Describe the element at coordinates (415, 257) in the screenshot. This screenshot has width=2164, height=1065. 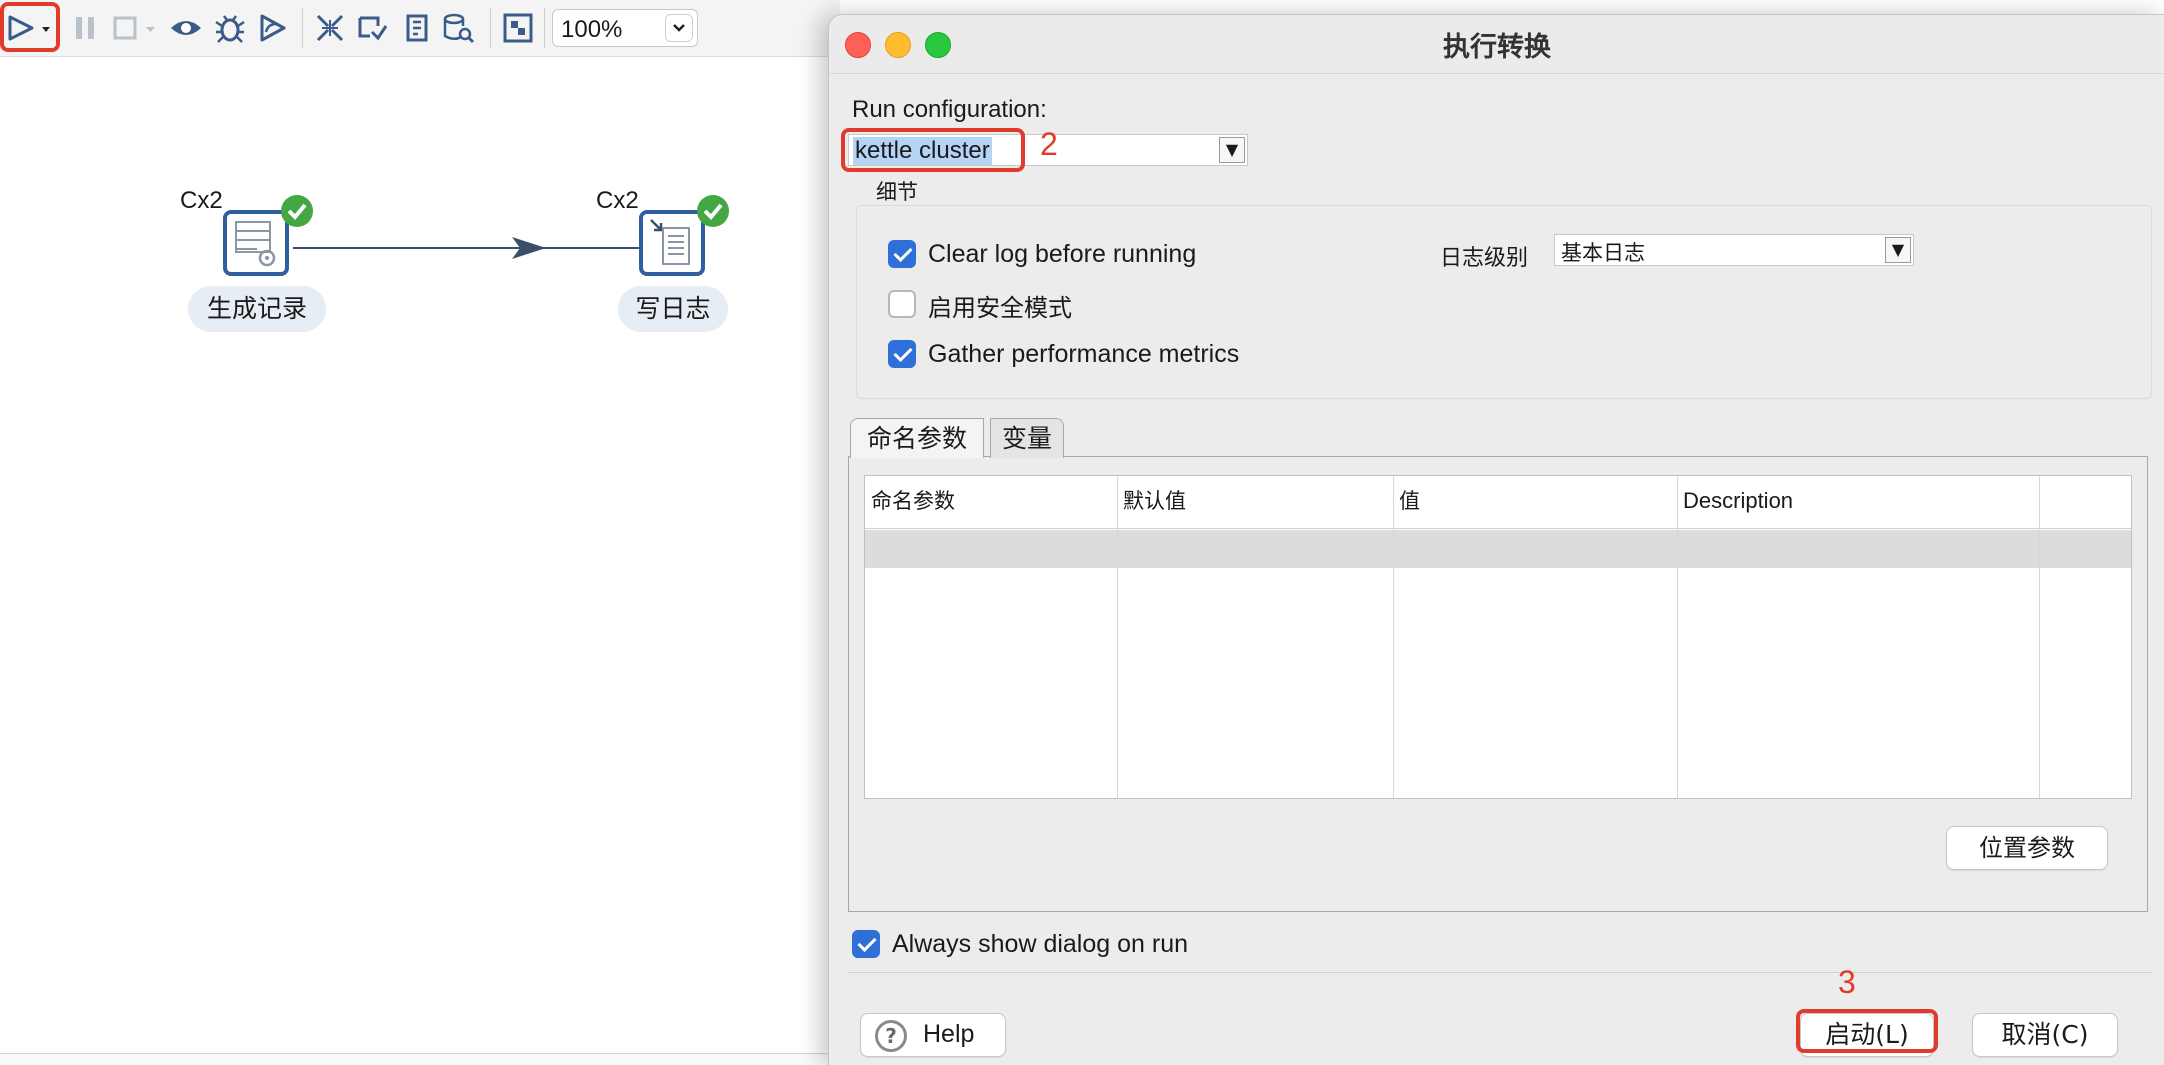
I see `hop-arrow` at that location.